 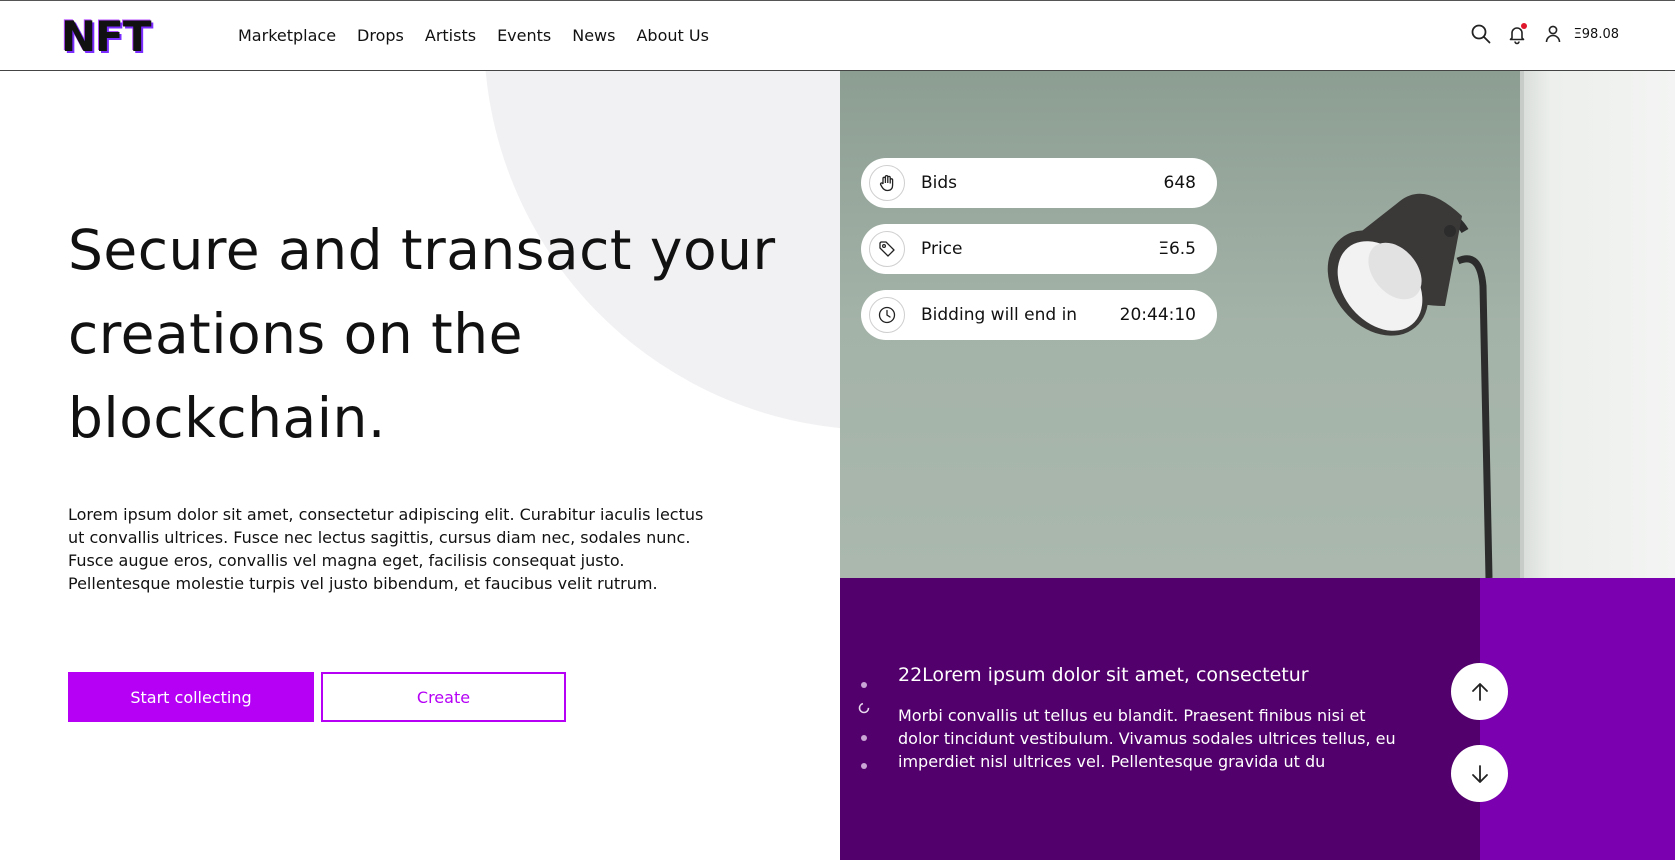 What do you see at coordinates (1596, 34) in the screenshot?
I see `wallet-balance: Ξ98.08` at bounding box center [1596, 34].